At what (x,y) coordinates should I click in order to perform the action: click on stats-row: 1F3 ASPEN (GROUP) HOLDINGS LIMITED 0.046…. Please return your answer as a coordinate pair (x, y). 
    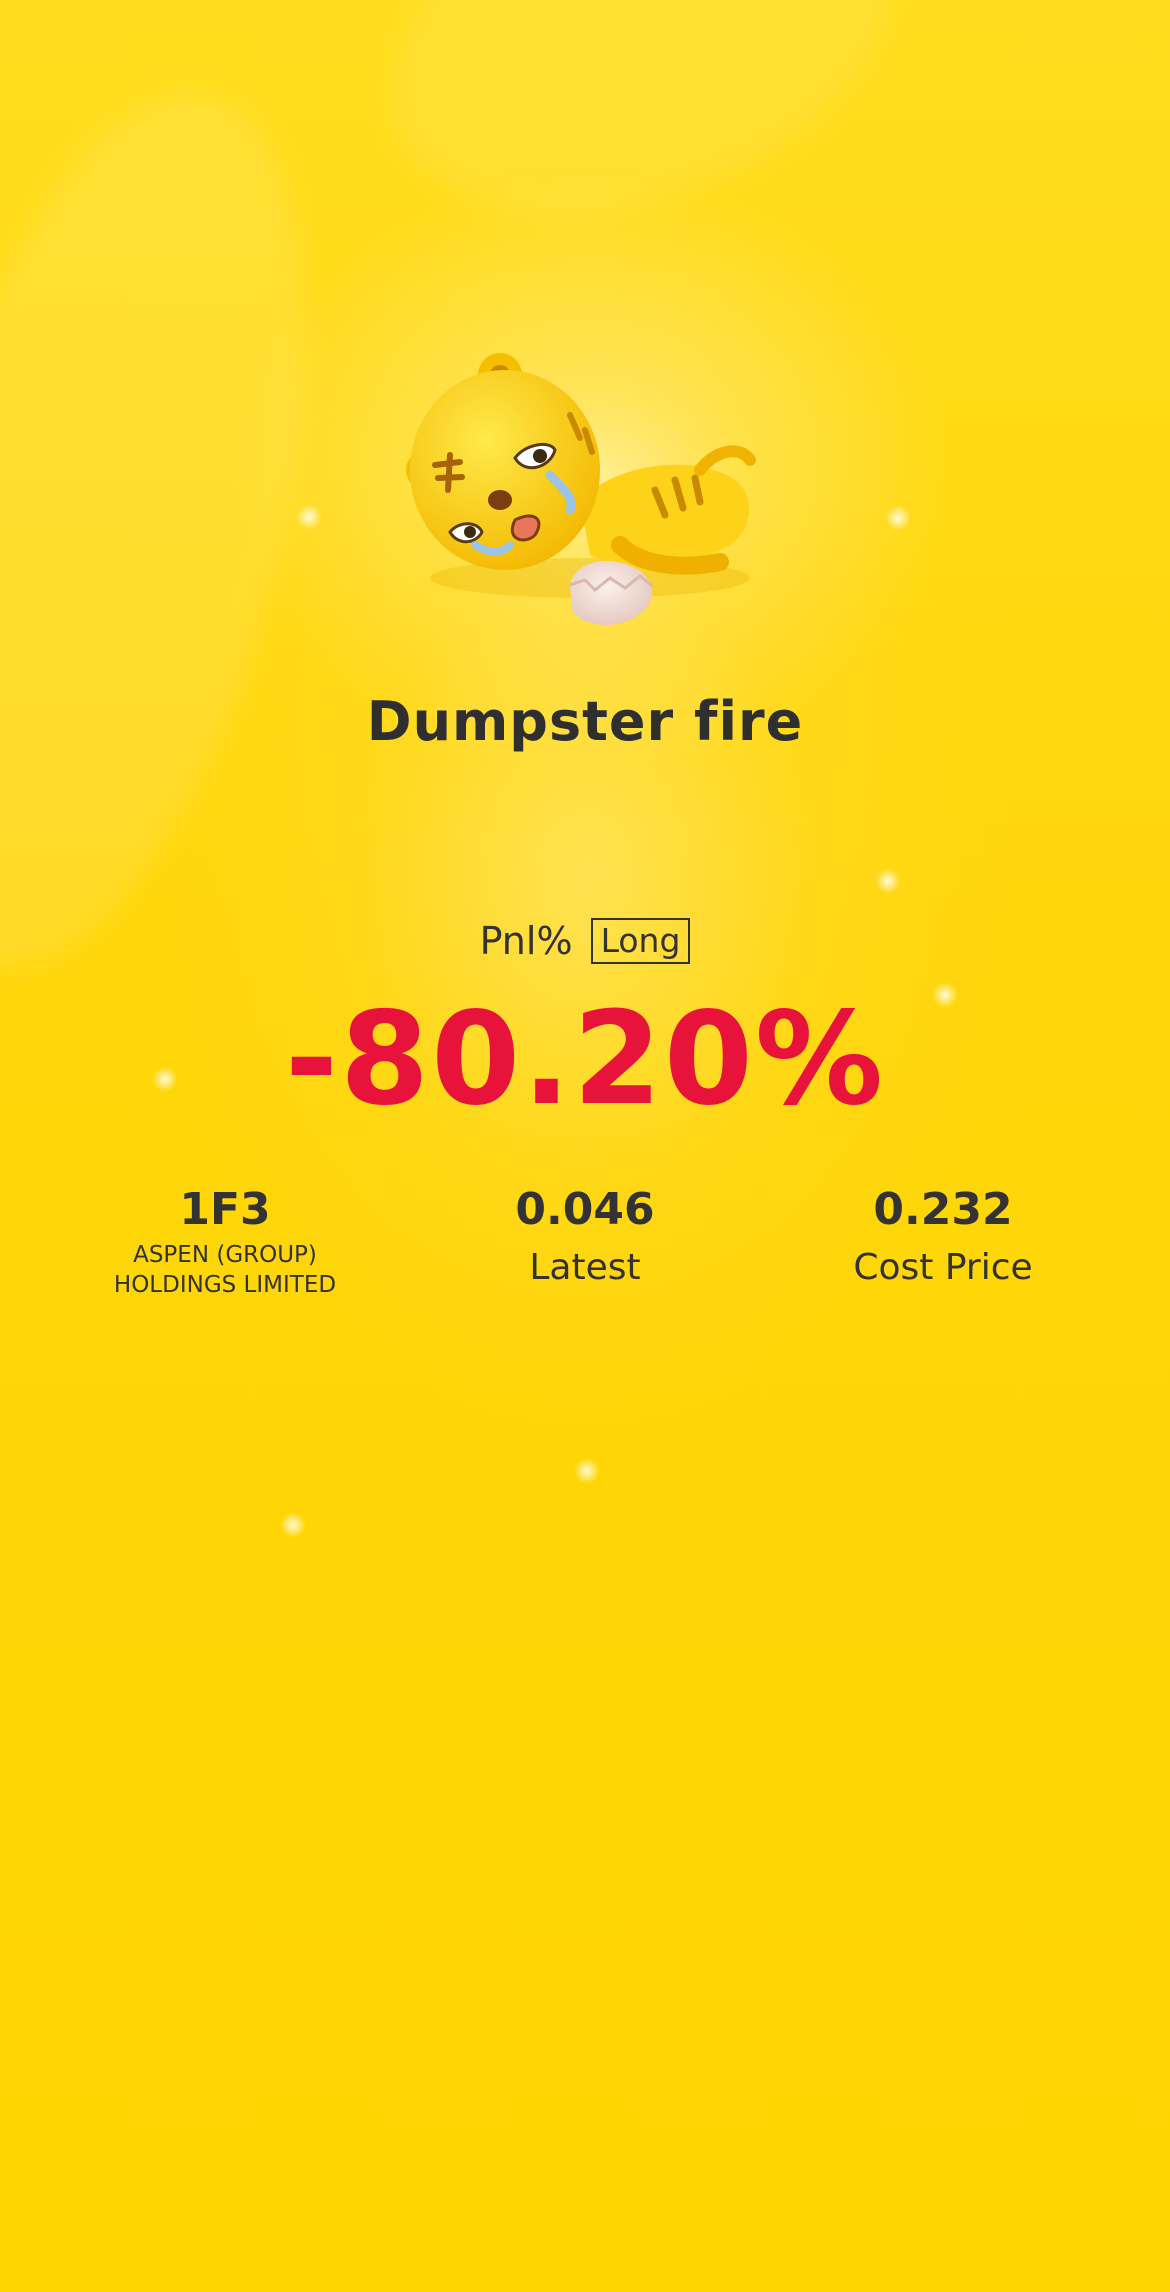
    Looking at the image, I should click on (585, 1245).